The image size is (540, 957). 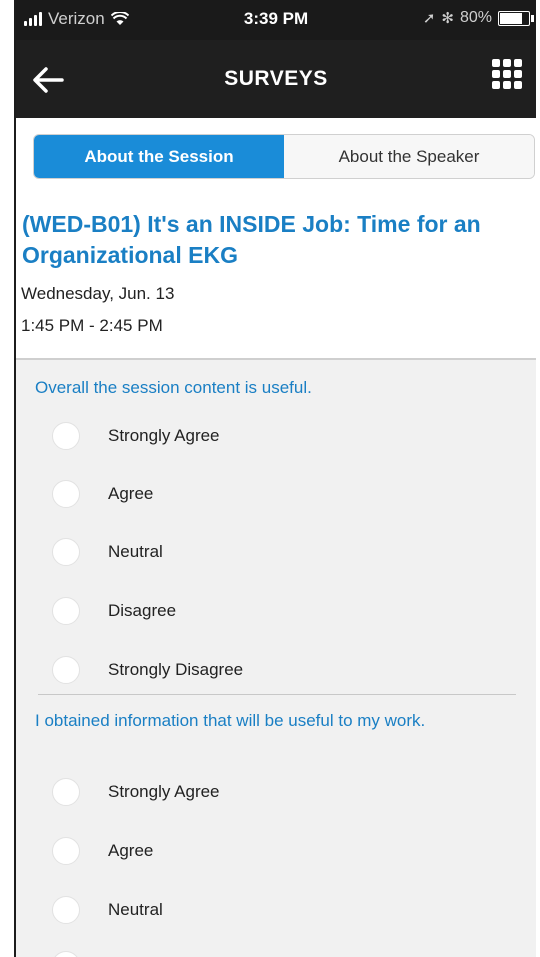 I want to click on page-title: SURVEYS, so click(x=276, y=78).